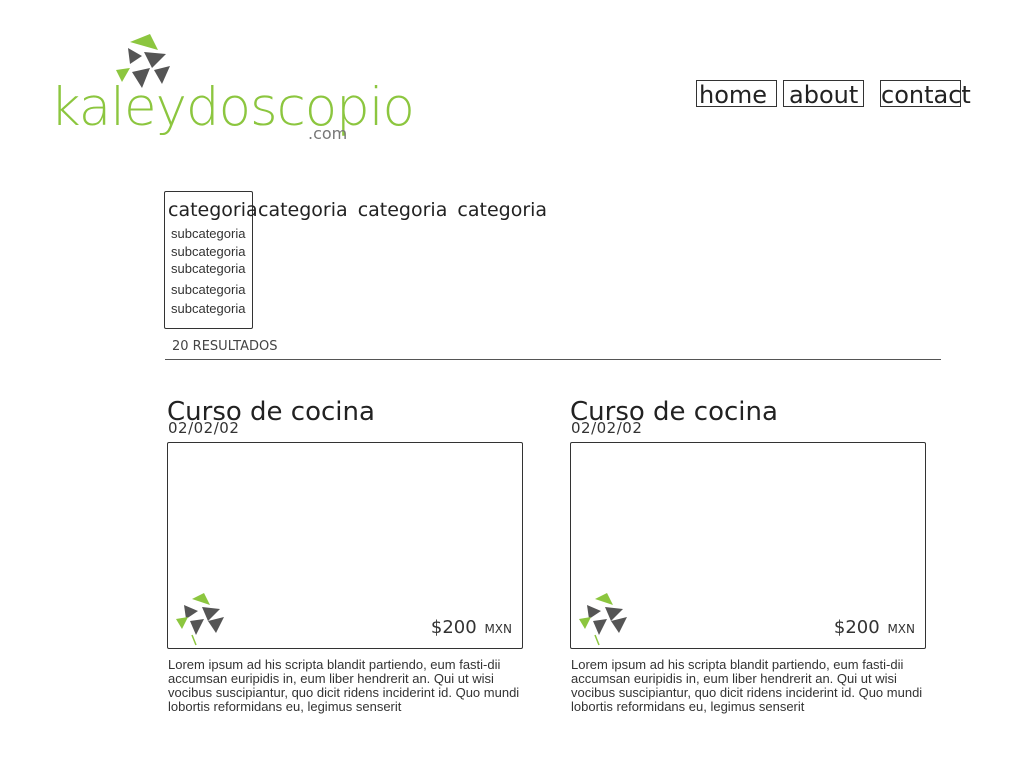  I want to click on category-list: categoria categoria categoria, so click(404, 210).